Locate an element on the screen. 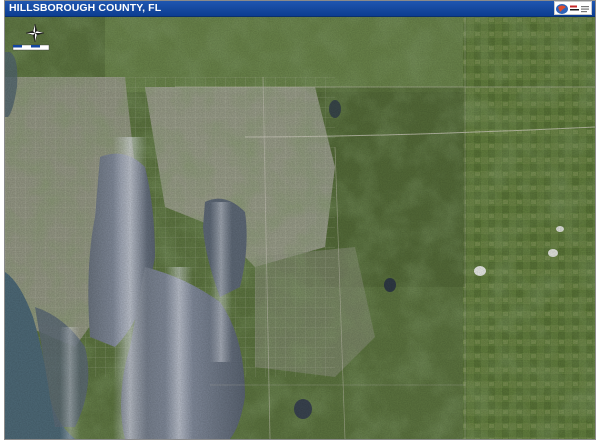  scale-bar is located at coordinates (31, 47).